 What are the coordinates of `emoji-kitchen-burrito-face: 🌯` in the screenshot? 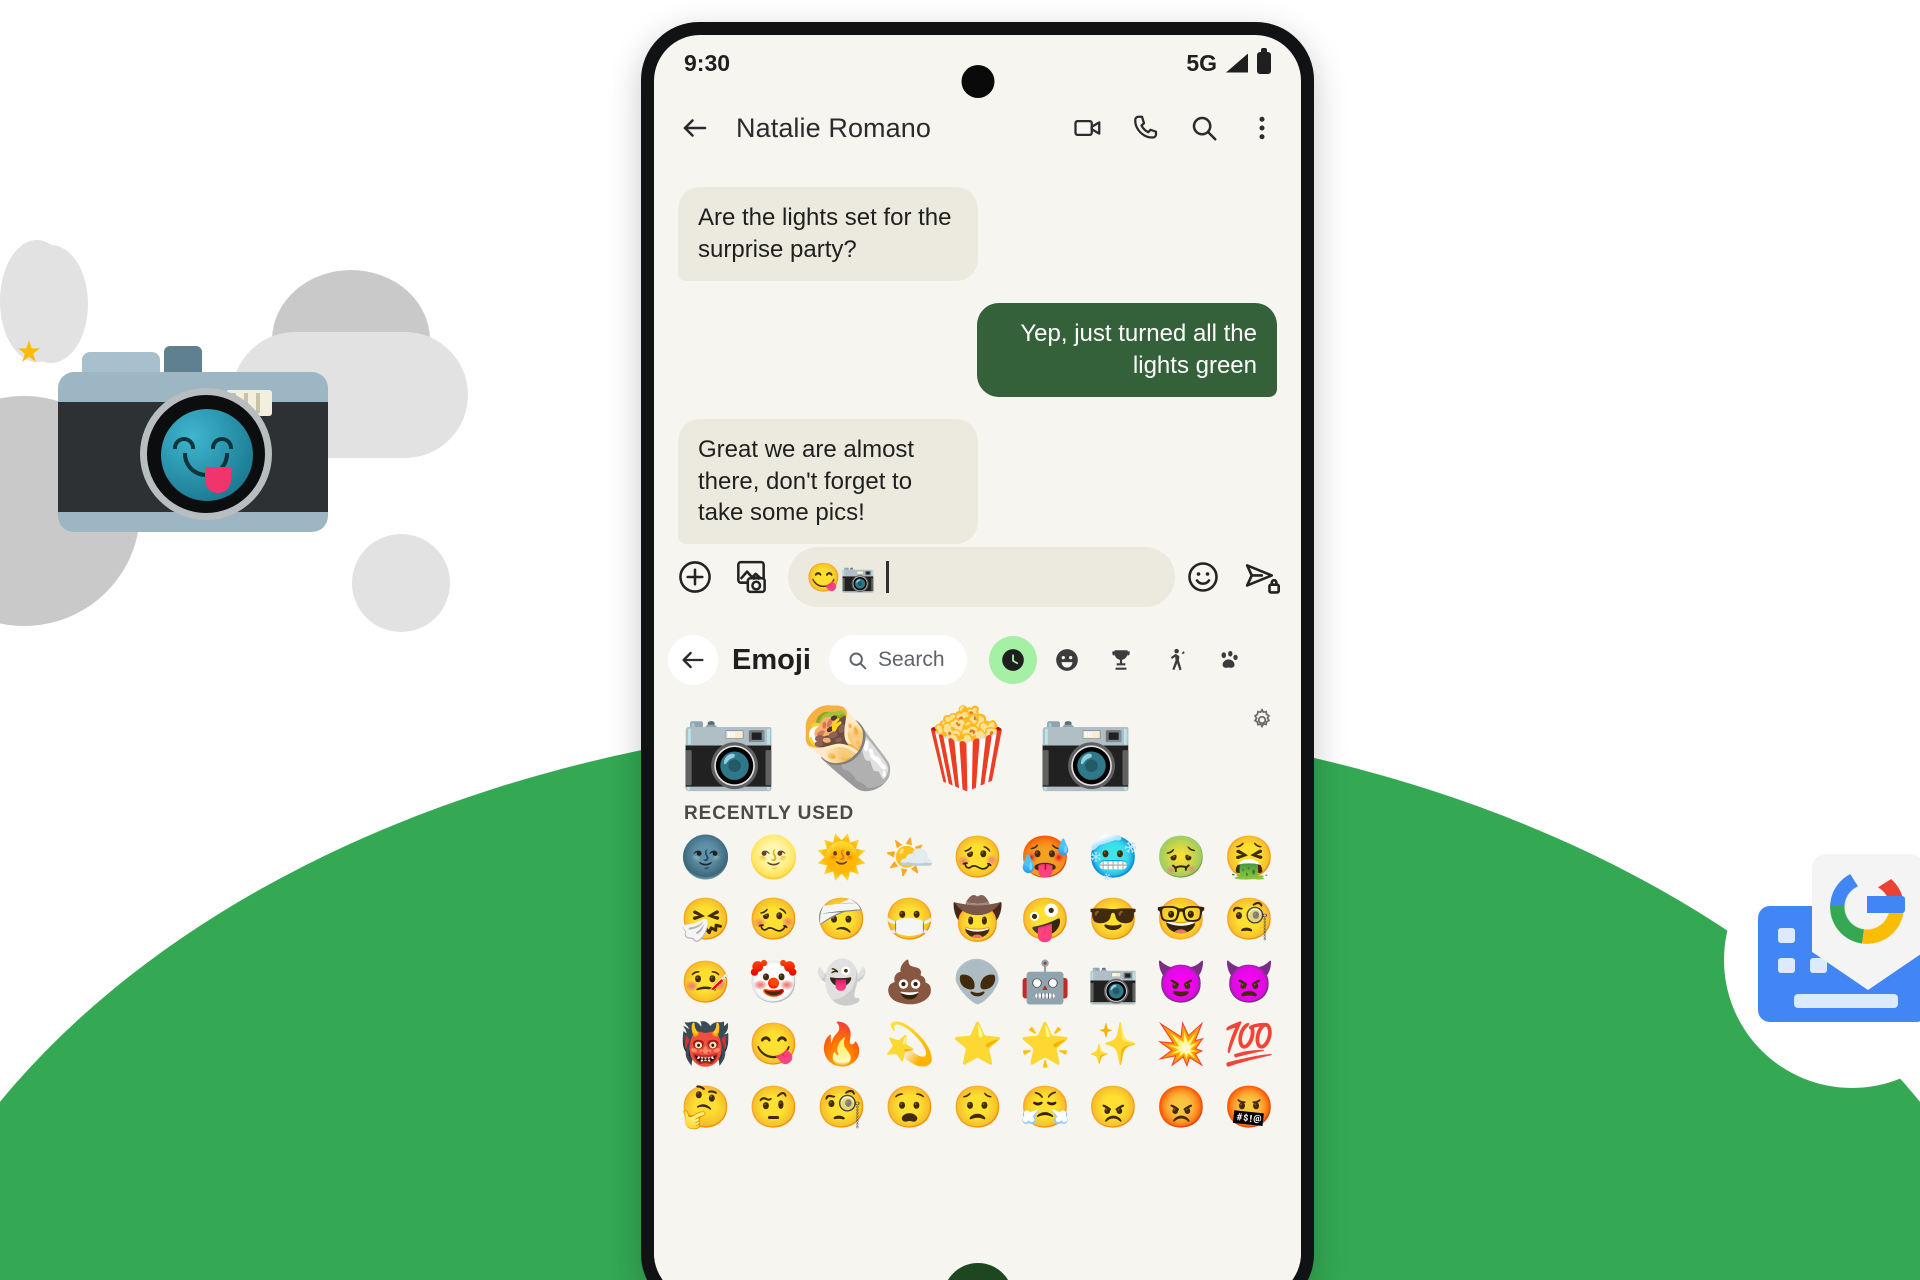 It's located at (847, 748).